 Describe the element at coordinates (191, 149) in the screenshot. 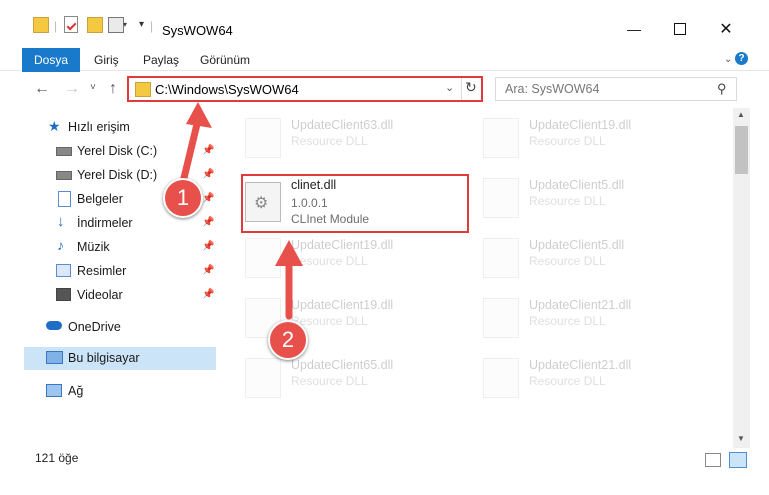

I see `arrow-1-shaft` at that location.